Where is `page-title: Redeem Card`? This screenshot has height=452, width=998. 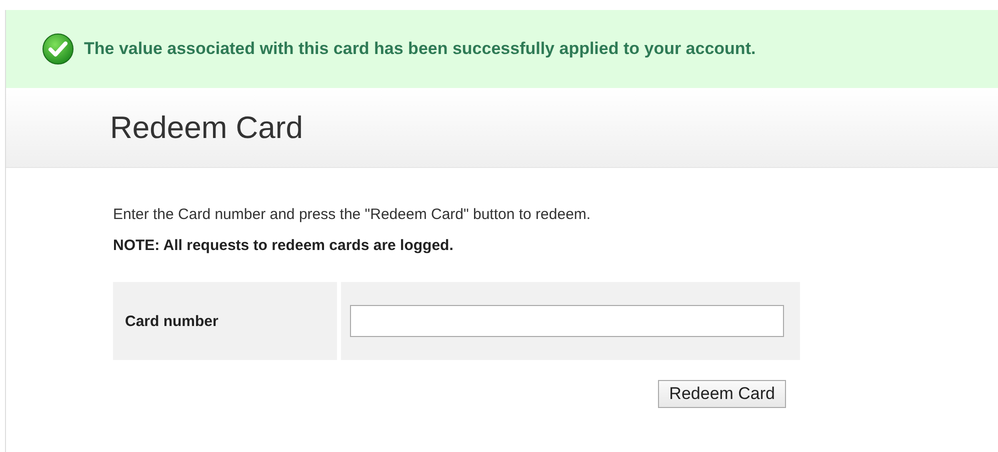
page-title: Redeem Card is located at coordinates (206, 128).